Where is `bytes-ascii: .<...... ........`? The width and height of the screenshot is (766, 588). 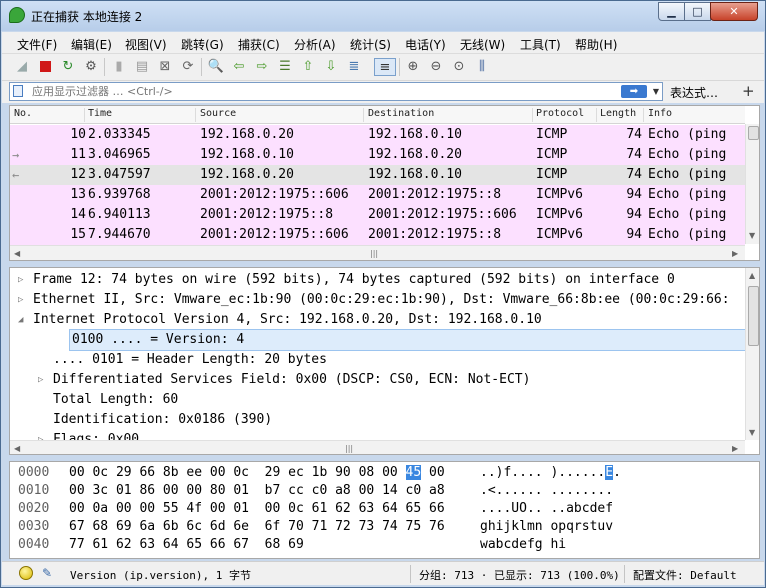 bytes-ascii: .<...... ........ is located at coordinates (546, 491).